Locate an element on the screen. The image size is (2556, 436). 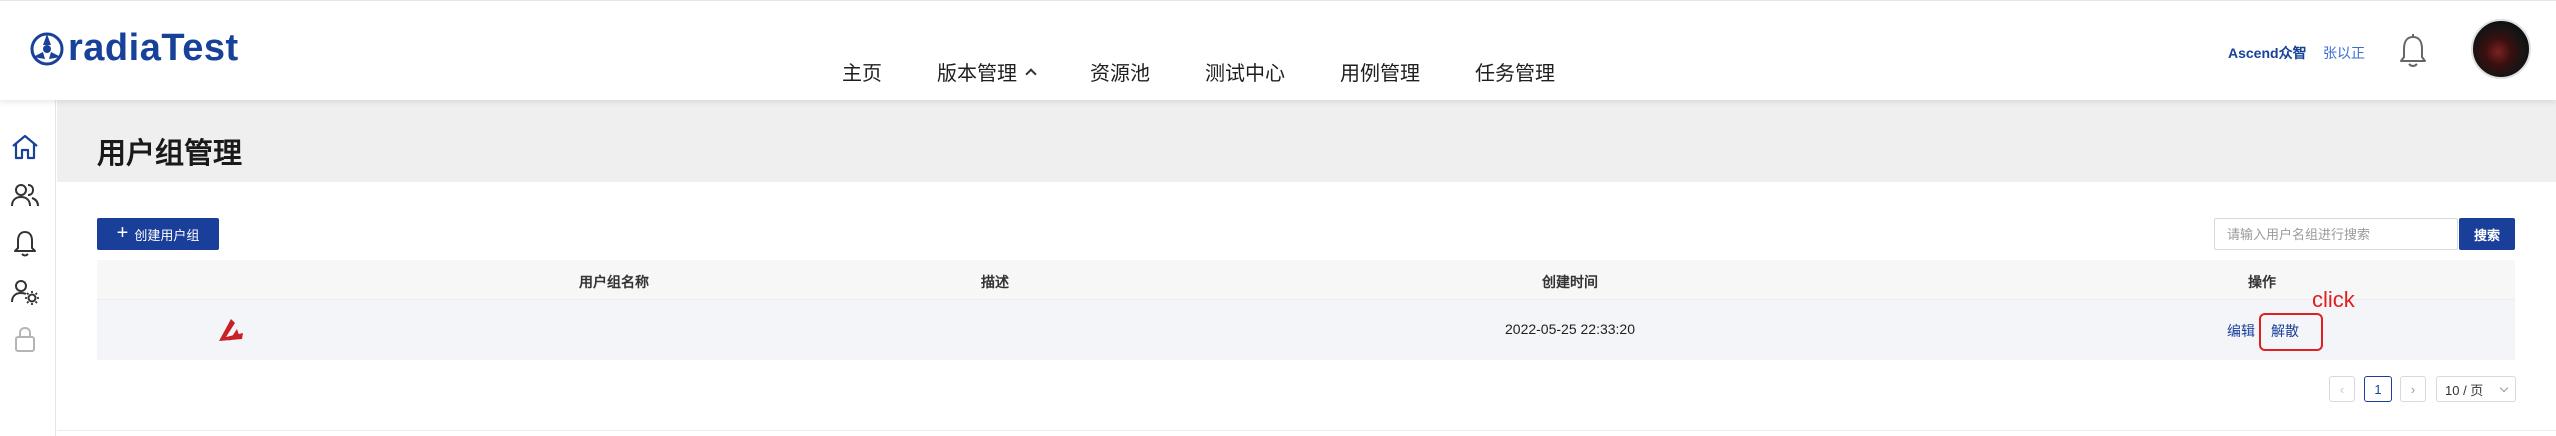
search-button-label: 搜索 is located at coordinates (2486, 235).